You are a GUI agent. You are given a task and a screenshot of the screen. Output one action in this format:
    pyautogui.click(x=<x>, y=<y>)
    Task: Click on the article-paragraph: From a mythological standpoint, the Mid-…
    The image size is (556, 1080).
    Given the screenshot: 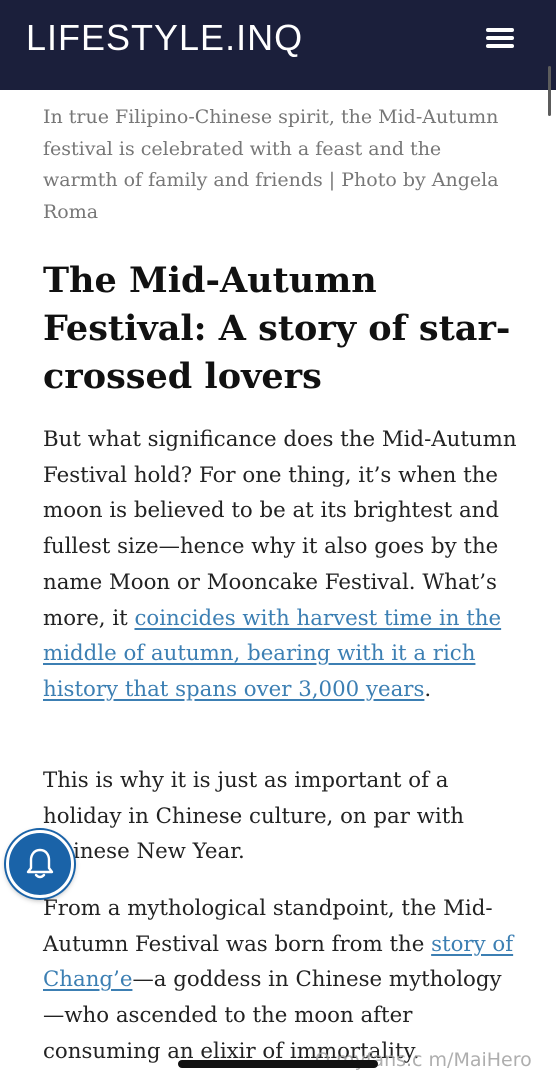 What is the action you would take?
    pyautogui.click(x=280, y=980)
    